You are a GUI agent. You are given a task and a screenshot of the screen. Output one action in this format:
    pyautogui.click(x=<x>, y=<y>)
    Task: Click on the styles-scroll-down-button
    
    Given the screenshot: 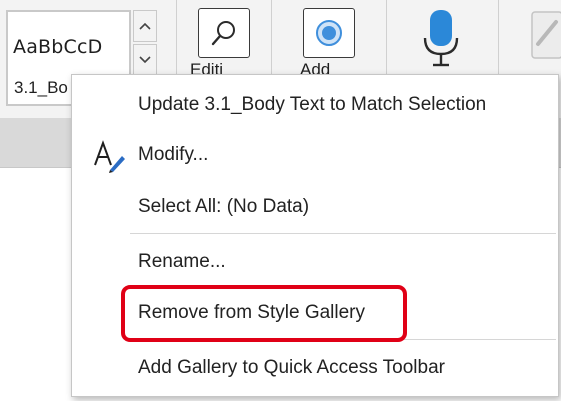 What is the action you would take?
    pyautogui.click(x=145, y=60)
    